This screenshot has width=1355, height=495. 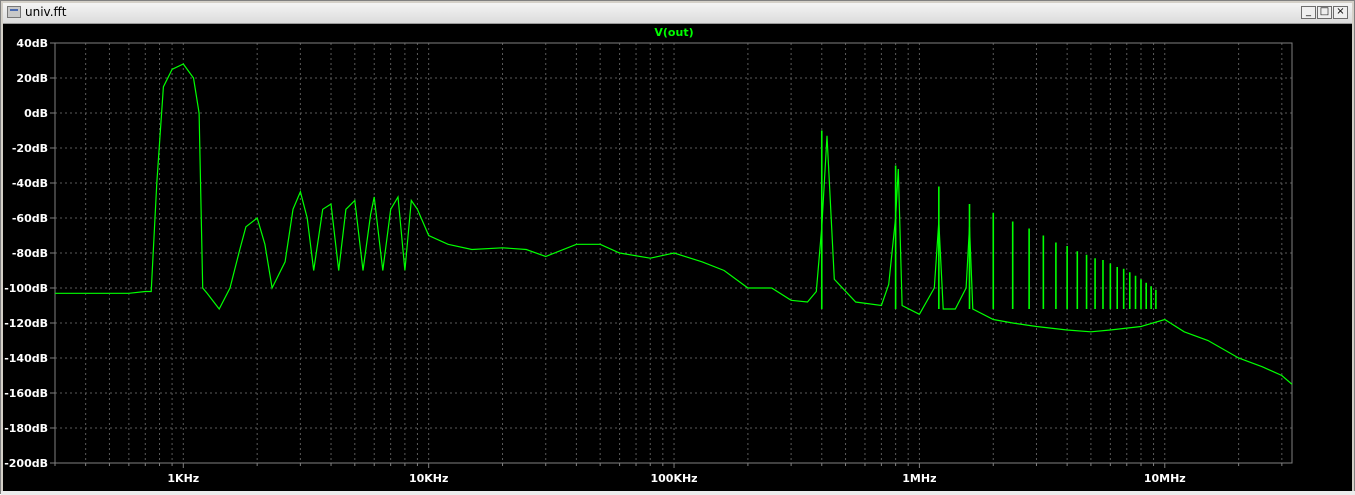 I want to click on x-tick-label: 1MHz, so click(x=919, y=478).